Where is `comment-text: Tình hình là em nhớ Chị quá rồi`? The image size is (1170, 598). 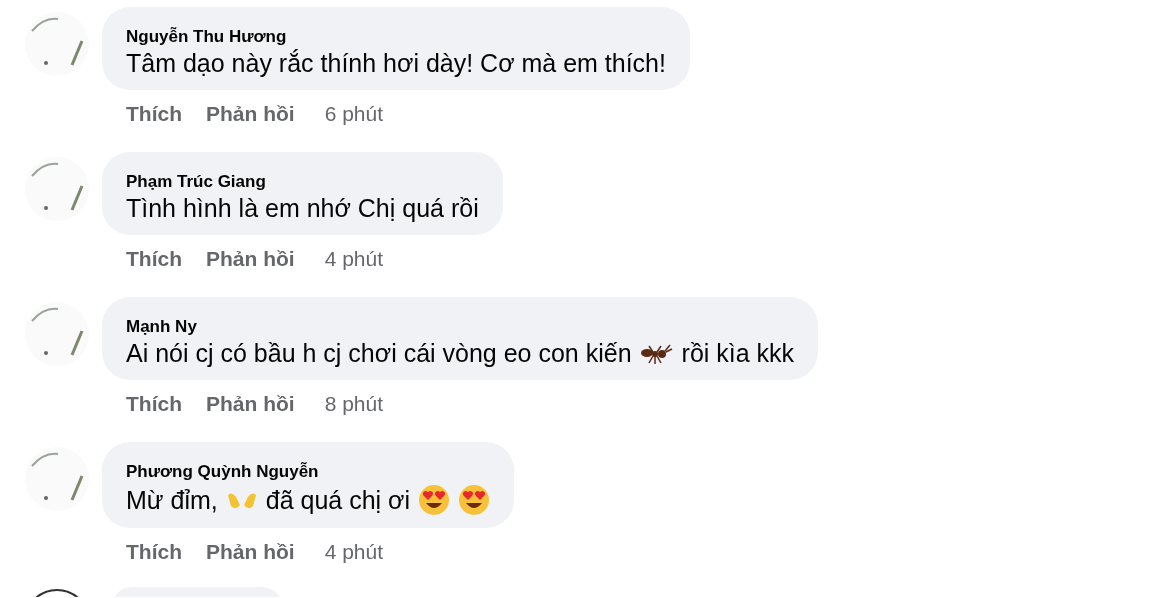
comment-text: Tình hình là em nhớ Chị quá rồi is located at coordinates (302, 208).